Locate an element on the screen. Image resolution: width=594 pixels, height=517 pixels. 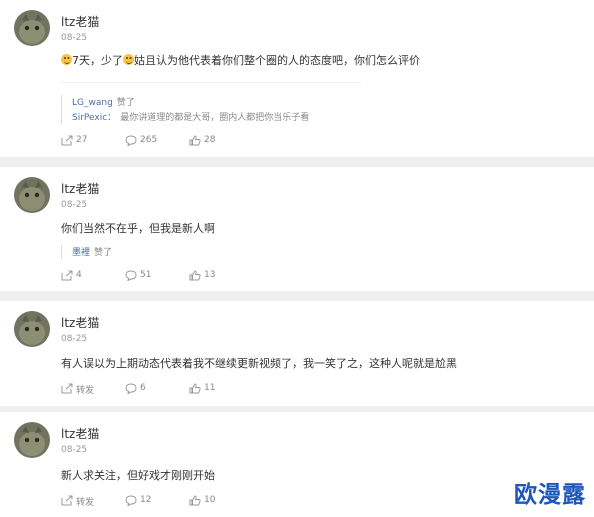
comment-count: 51 is located at coordinates (146, 275).